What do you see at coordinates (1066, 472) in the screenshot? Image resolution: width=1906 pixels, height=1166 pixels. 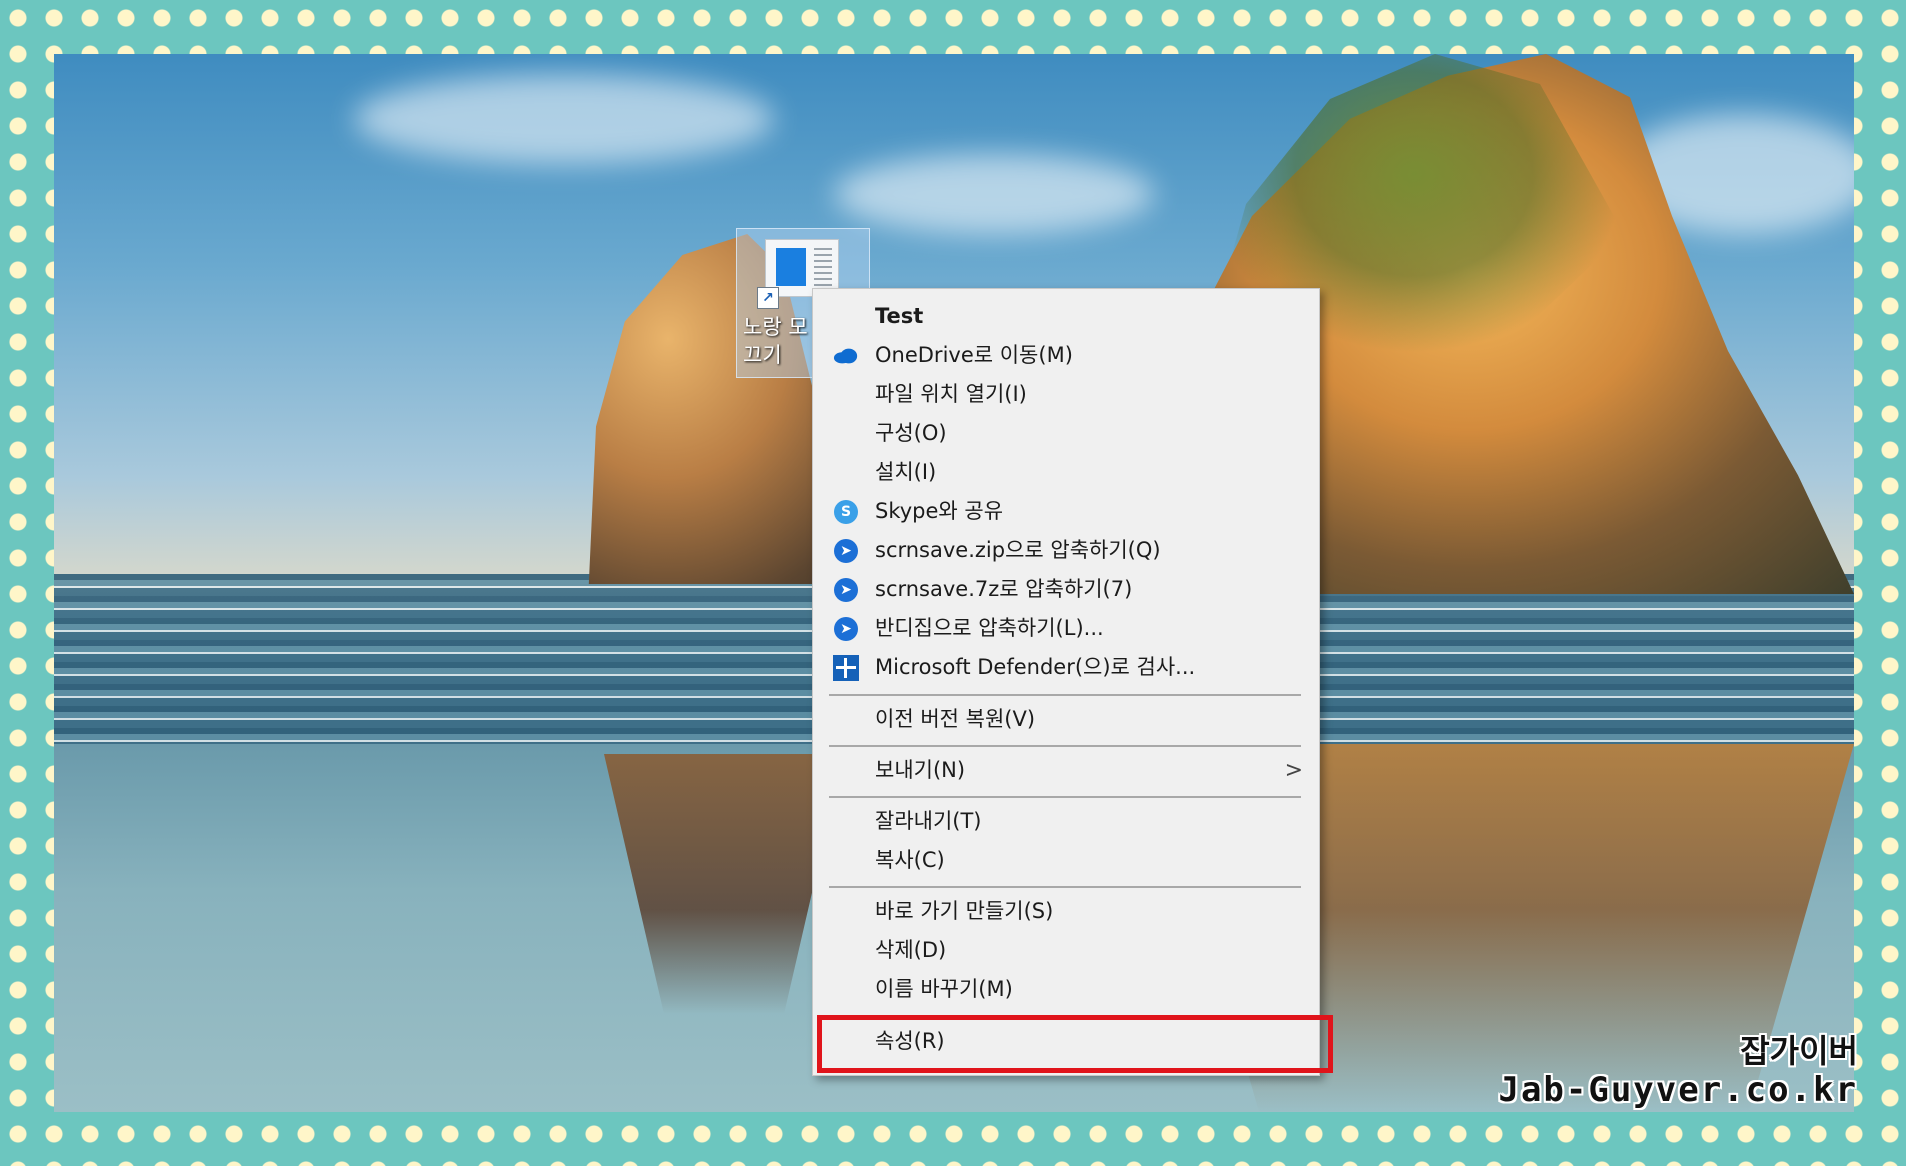 I see `menu-item-install: 설치(I)` at bounding box center [1066, 472].